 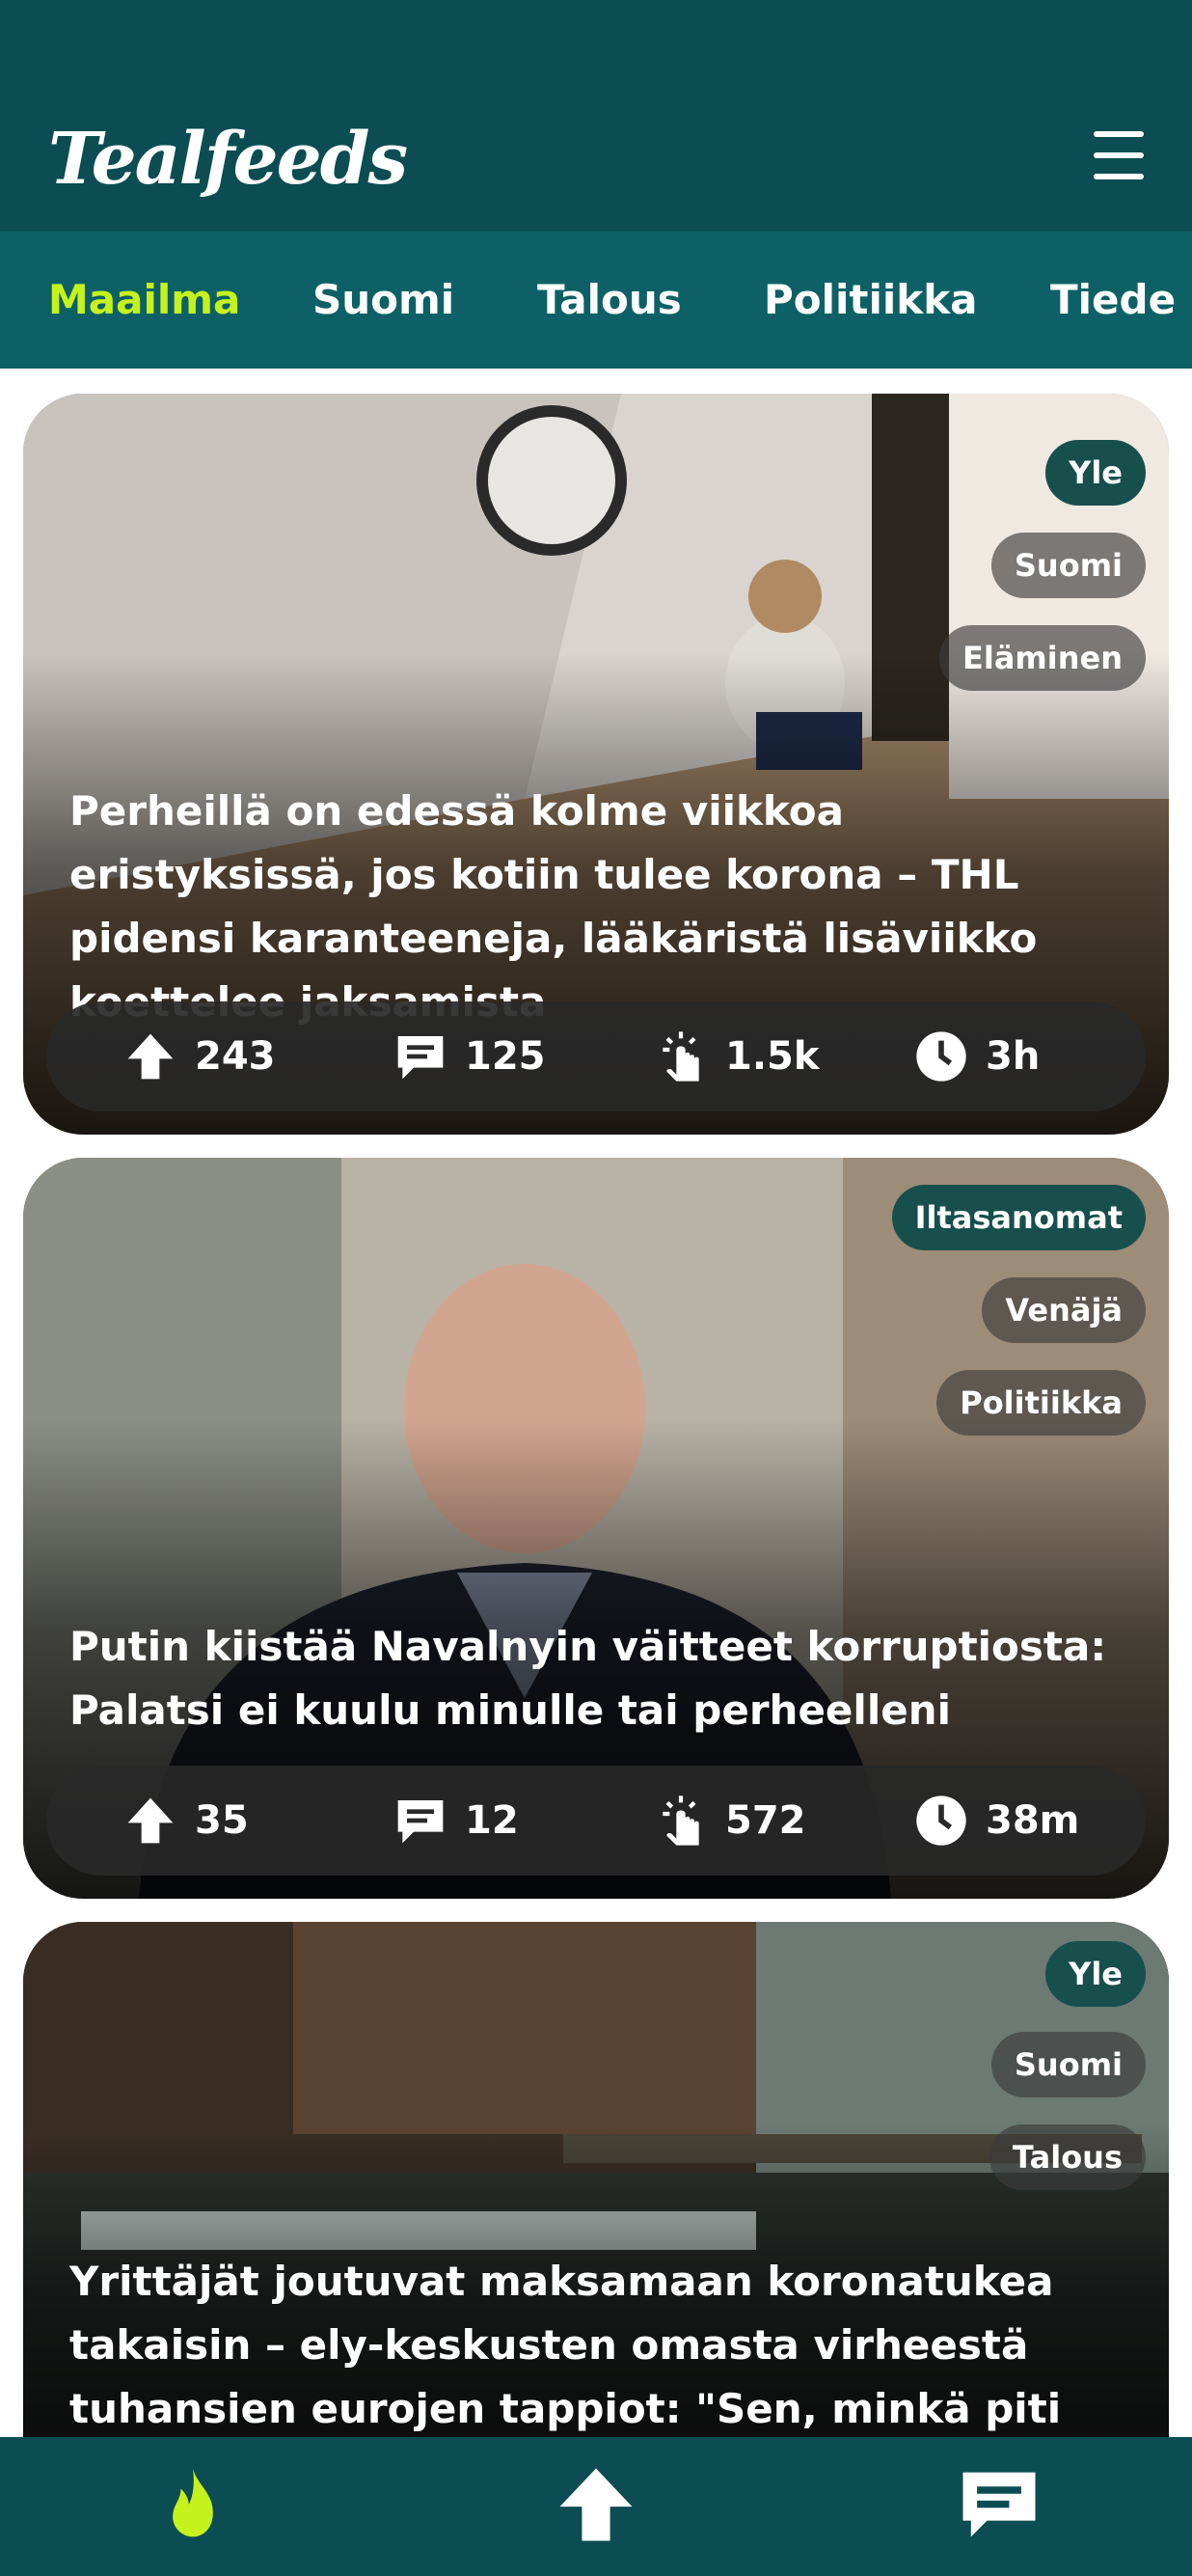 I want to click on nav-hot-button, so click(x=193, y=2505).